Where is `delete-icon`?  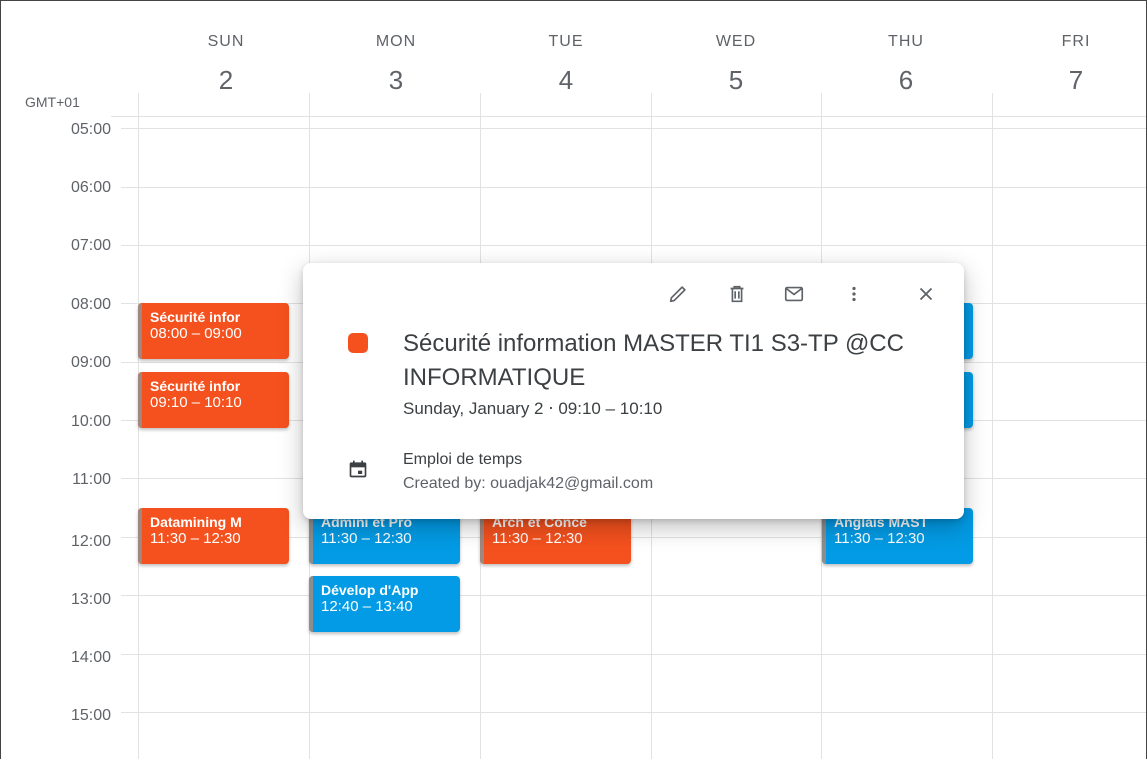
delete-icon is located at coordinates (737, 294).